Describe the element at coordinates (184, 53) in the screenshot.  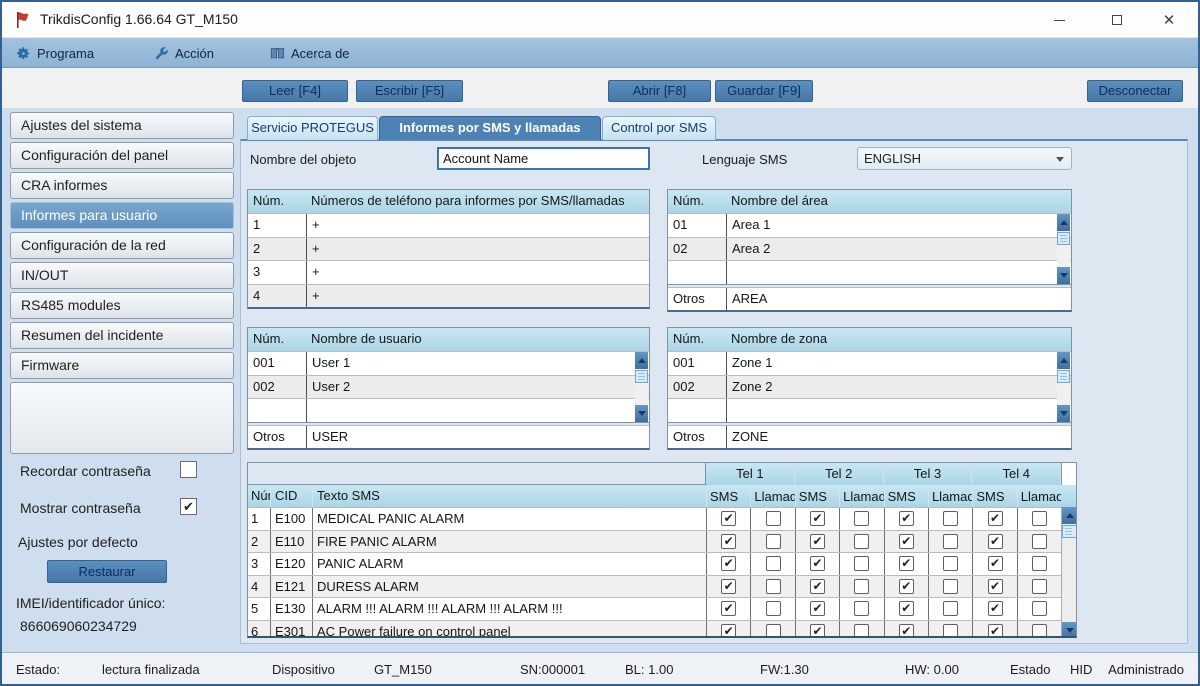
I see `menu-accion: Acción` at that location.